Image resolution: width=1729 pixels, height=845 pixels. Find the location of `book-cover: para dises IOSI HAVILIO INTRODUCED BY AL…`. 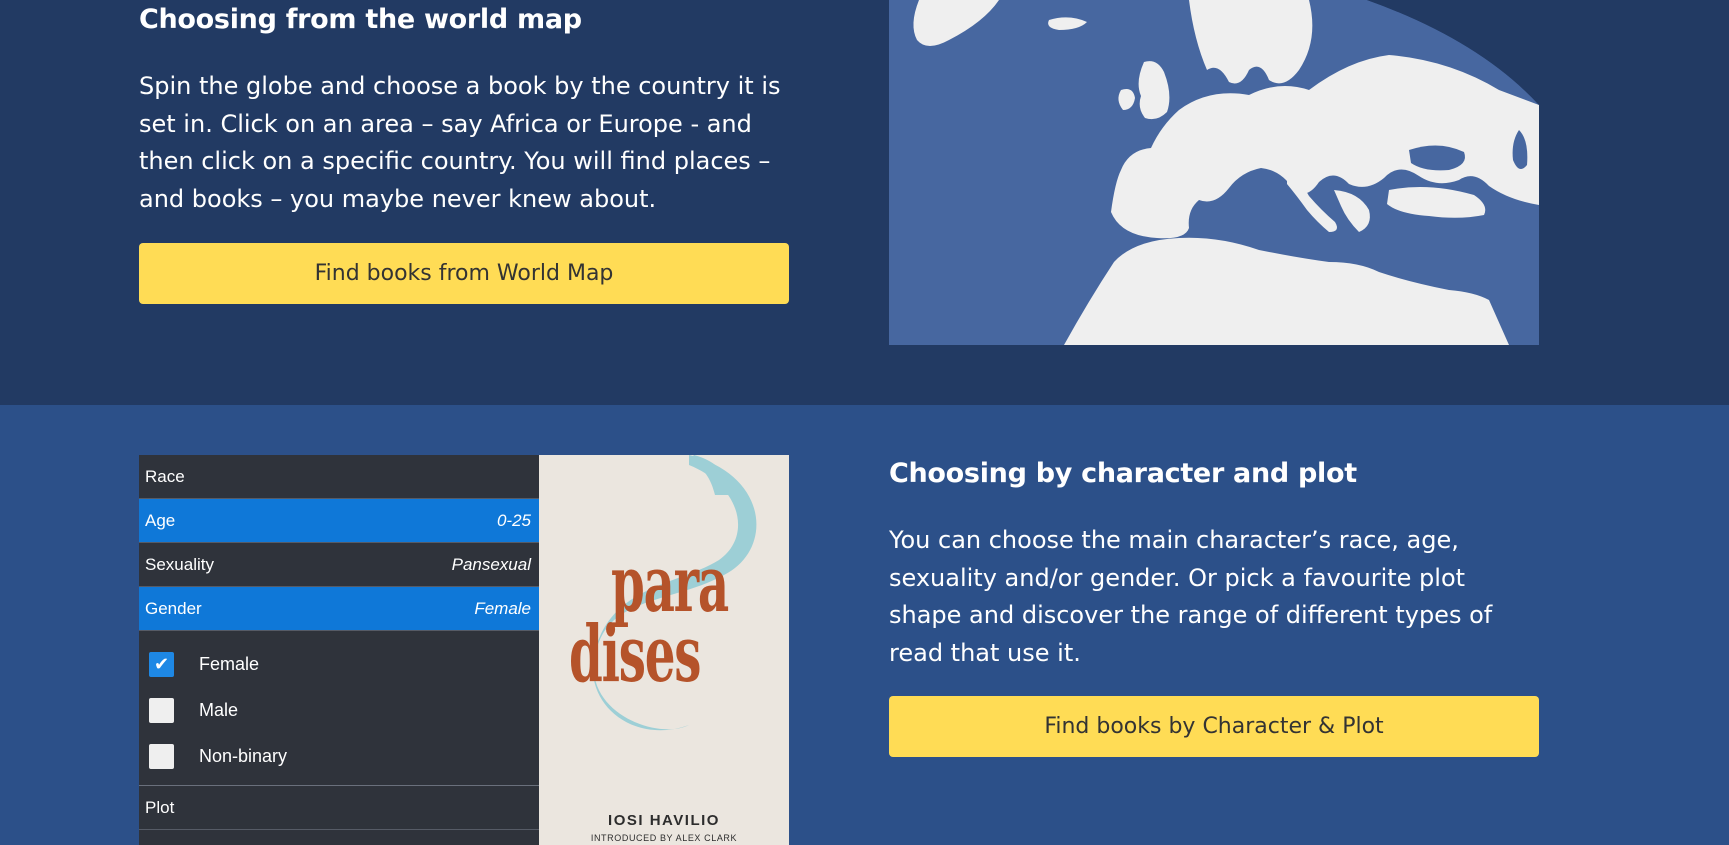

book-cover: para dises IOSI HAVILIO INTRODUCED BY AL… is located at coordinates (664, 650).